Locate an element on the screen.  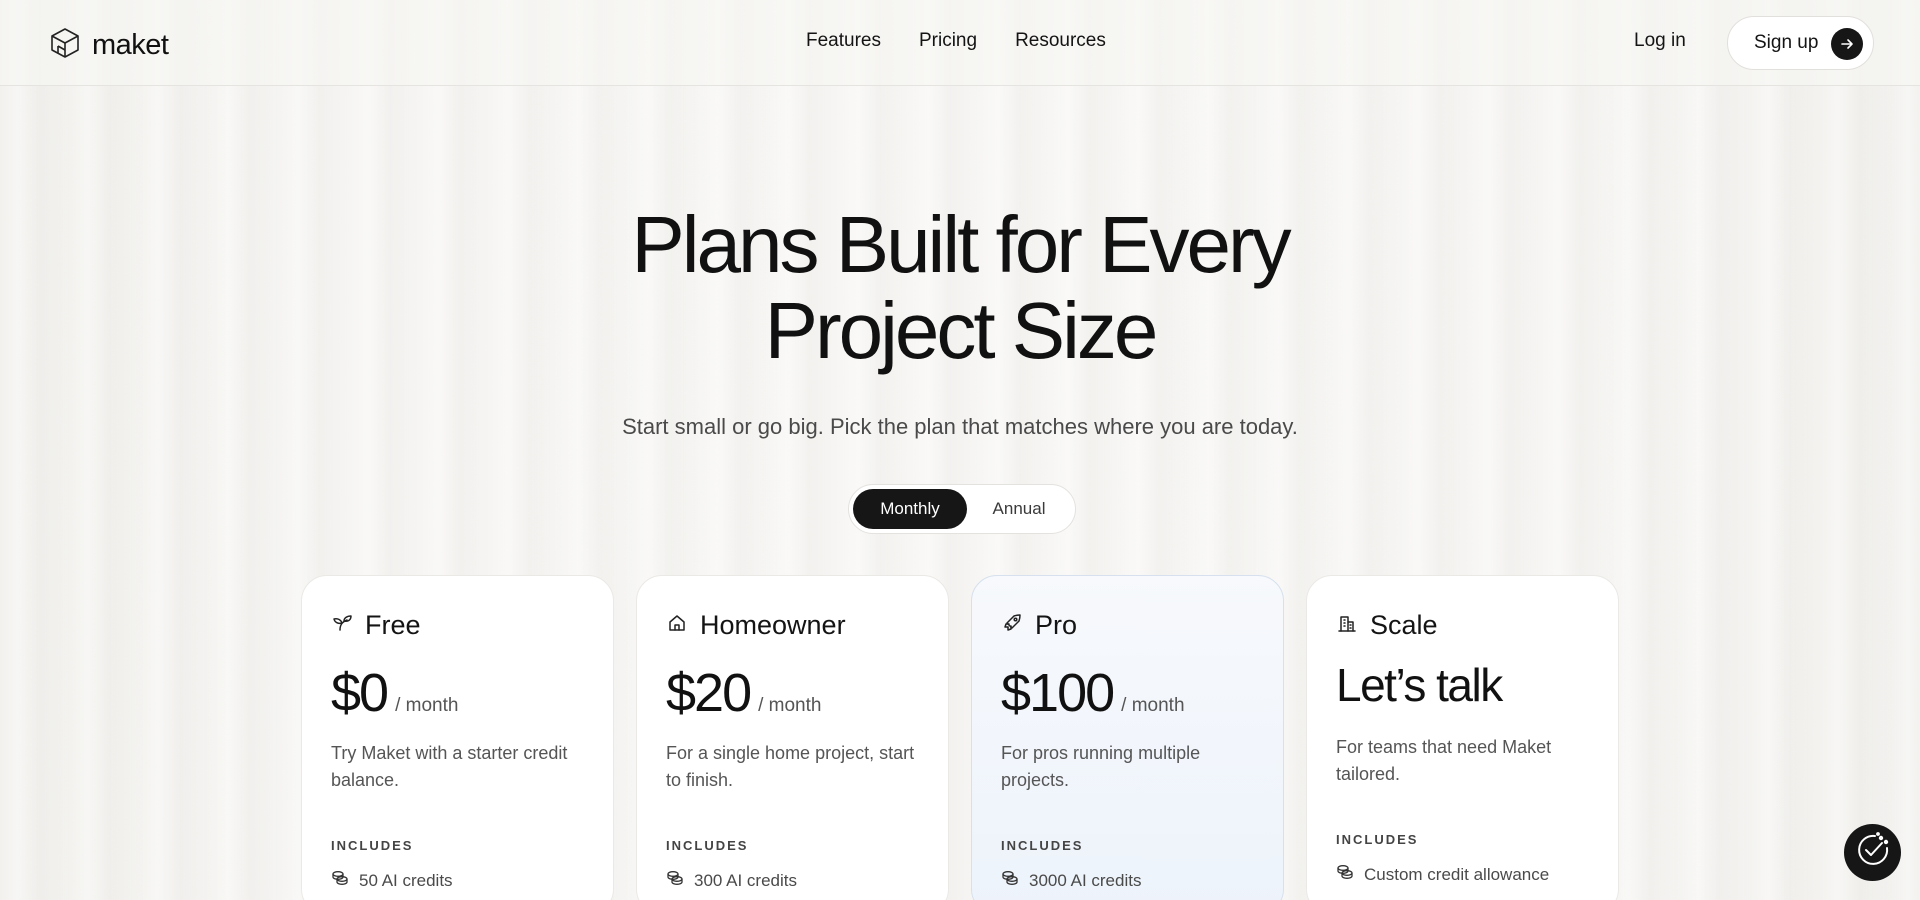
nav-link-features: Features is located at coordinates (843, 41).